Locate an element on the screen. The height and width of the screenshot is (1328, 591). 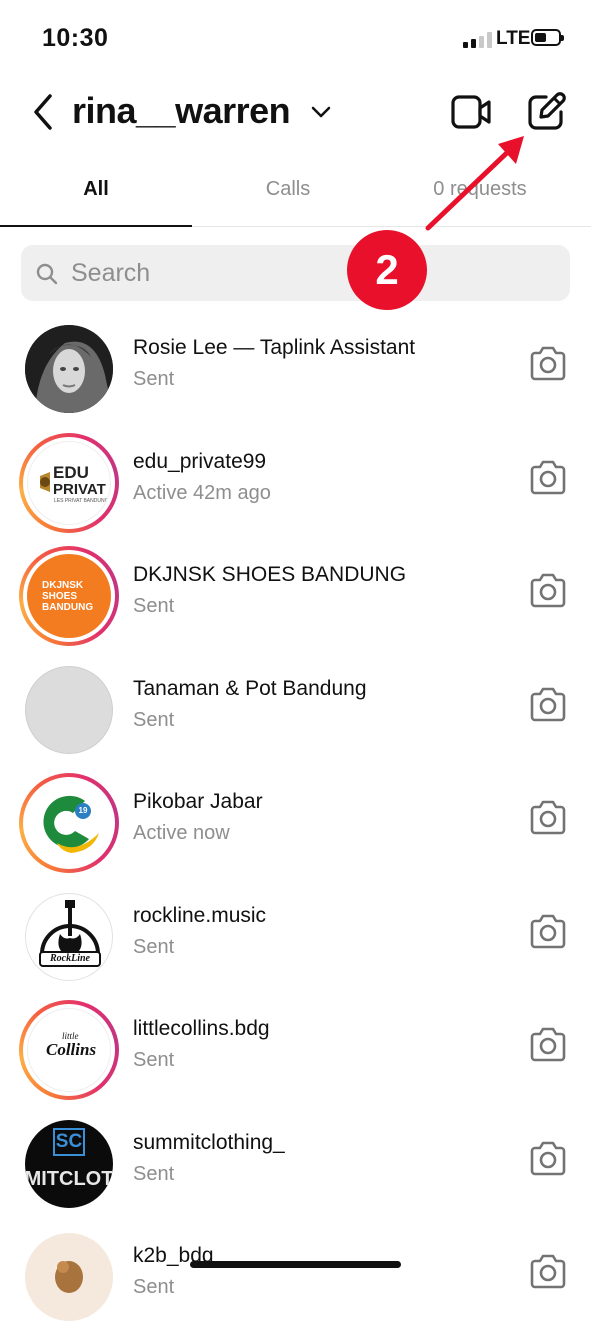
conversation-name: Rosie Lee — Taplink Assistant is located at coordinates (274, 347).